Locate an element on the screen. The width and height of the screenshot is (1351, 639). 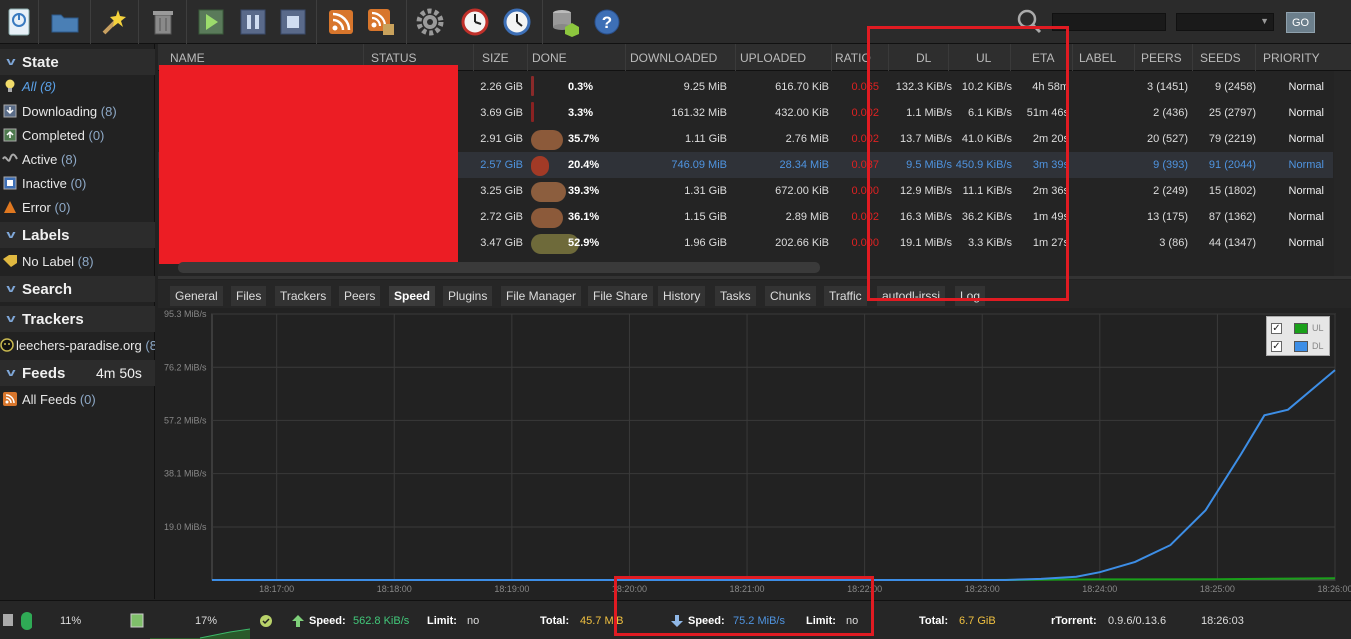
y-tick-label: 57.2 MiB/s is located at coordinates (185, 420).